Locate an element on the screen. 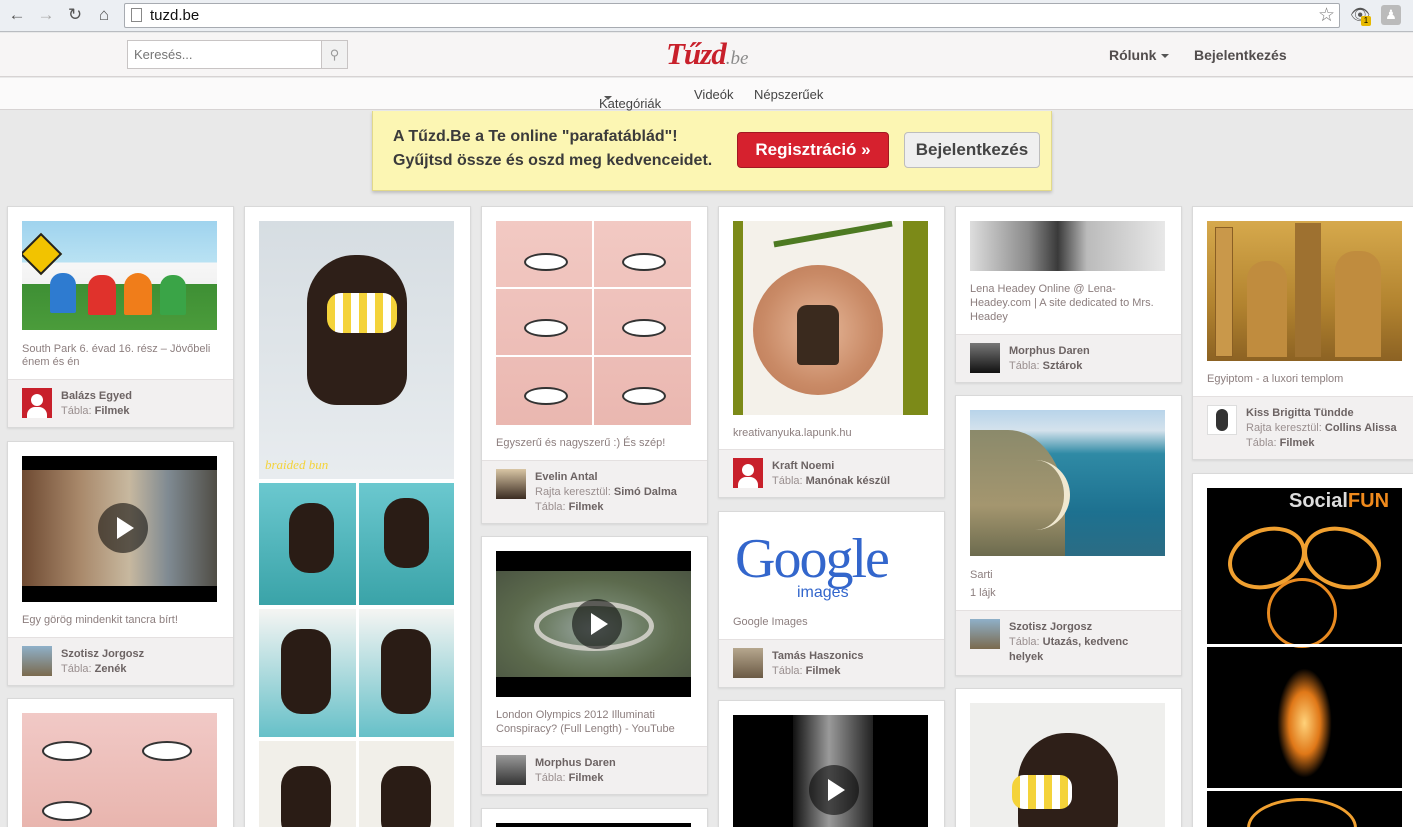 The height and width of the screenshot is (827, 1413). user-name: Kiss Brigitta Tündde is located at coordinates (1300, 413).